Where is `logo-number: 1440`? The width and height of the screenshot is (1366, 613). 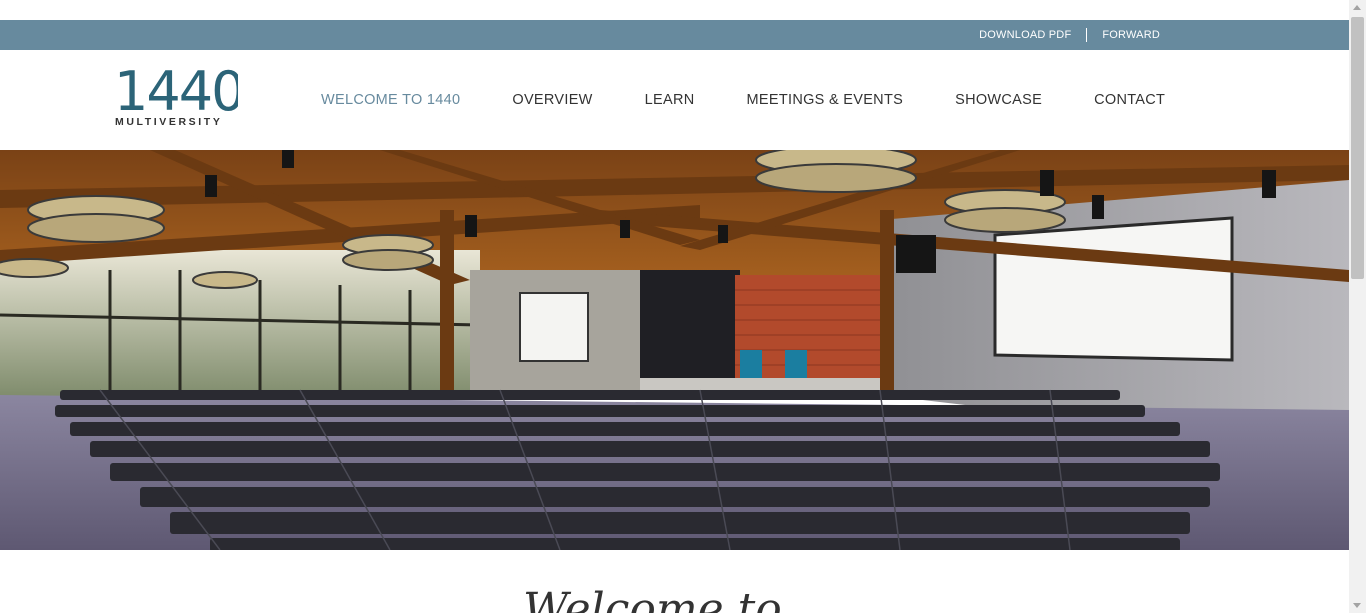 logo-number: 1440 is located at coordinates (176, 93).